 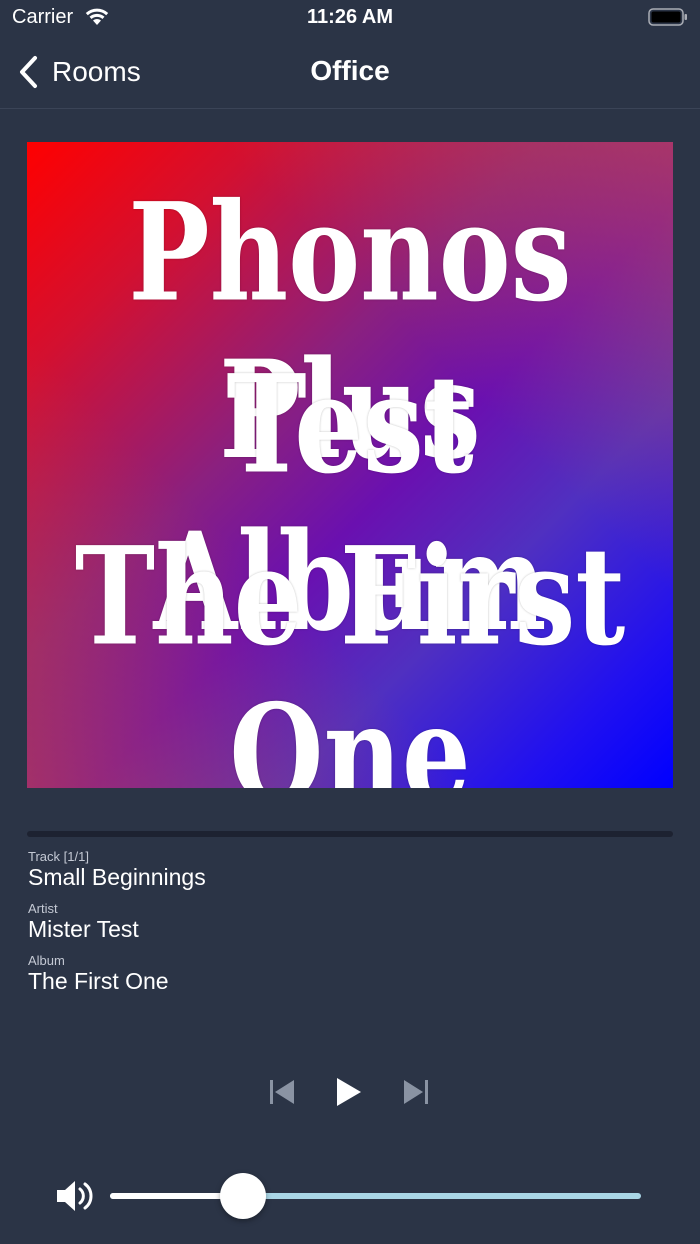 What do you see at coordinates (350, 72) in the screenshot?
I see `navigation-bar: Rooms Office` at bounding box center [350, 72].